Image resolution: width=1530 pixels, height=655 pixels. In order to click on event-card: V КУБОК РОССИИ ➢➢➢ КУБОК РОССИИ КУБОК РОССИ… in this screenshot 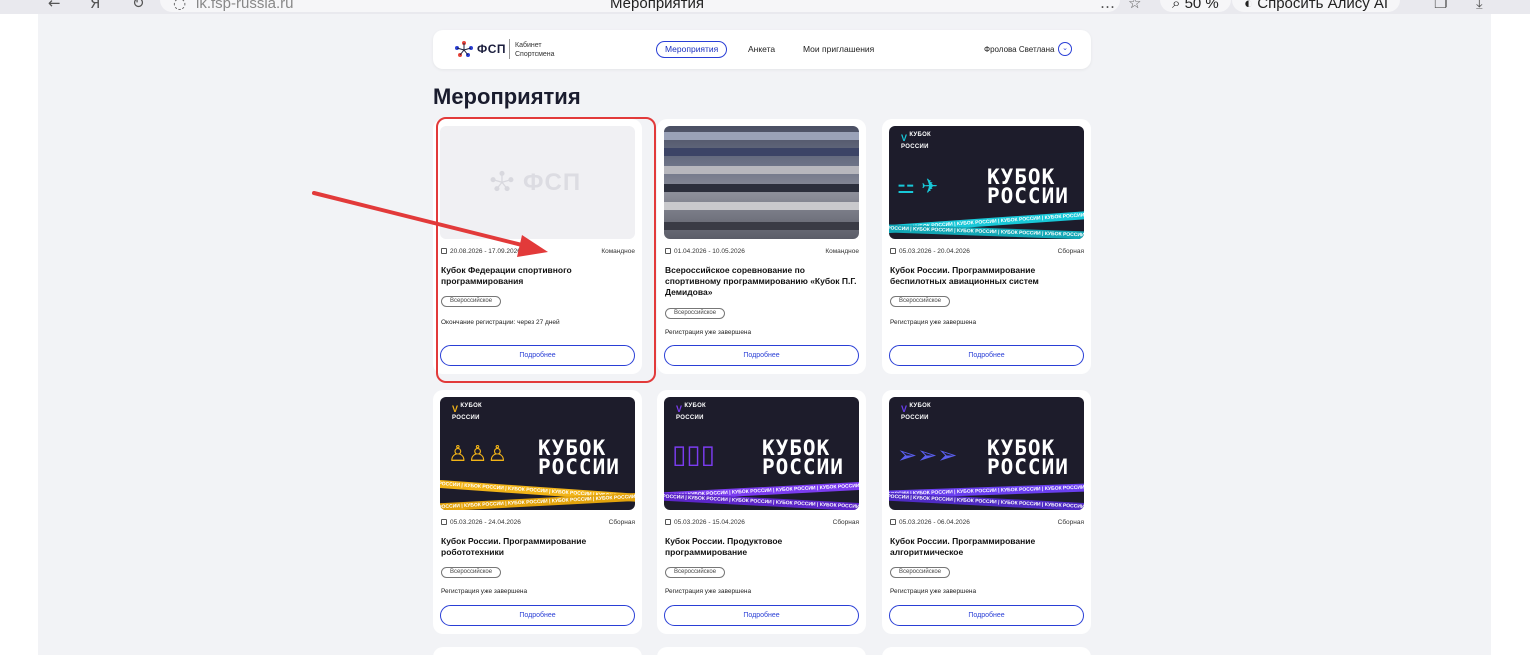, I will do `click(986, 512)`.